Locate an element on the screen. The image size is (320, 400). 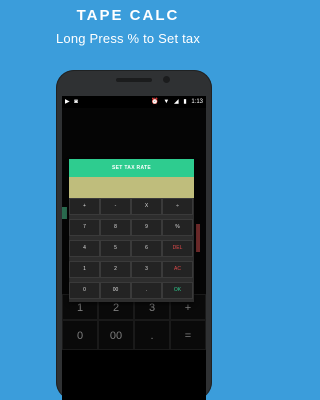
key-plus: + is located at coordinates (84, 206).